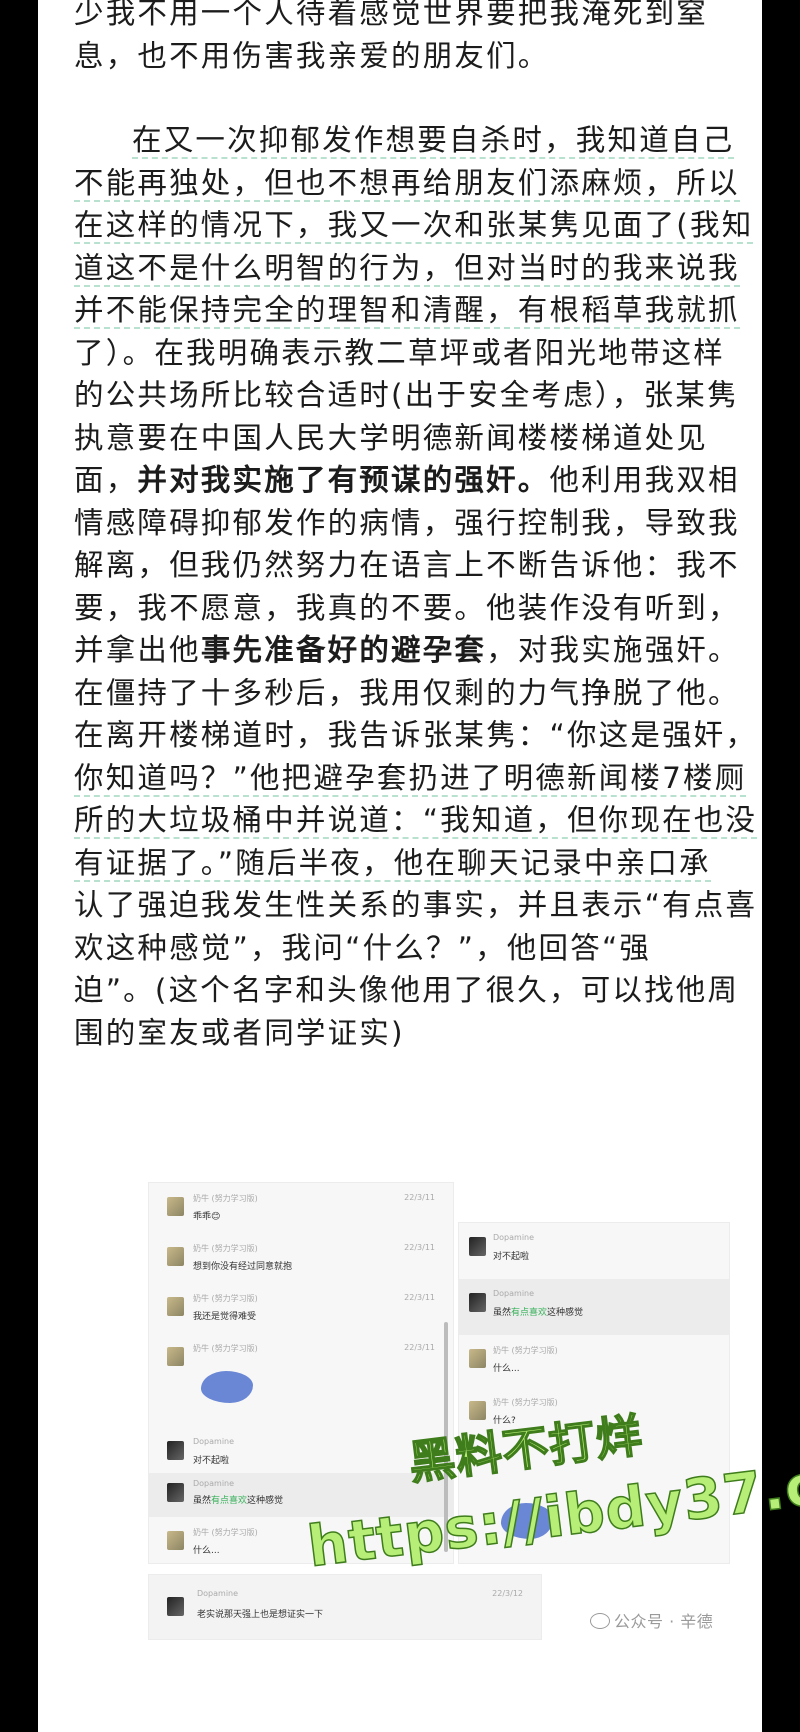 The width and height of the screenshot is (800, 1732). Describe the element at coordinates (399, 352) in the screenshot. I see `text-line: 了）。在我明确表示教二草坪或者阳光地带这样` at that location.